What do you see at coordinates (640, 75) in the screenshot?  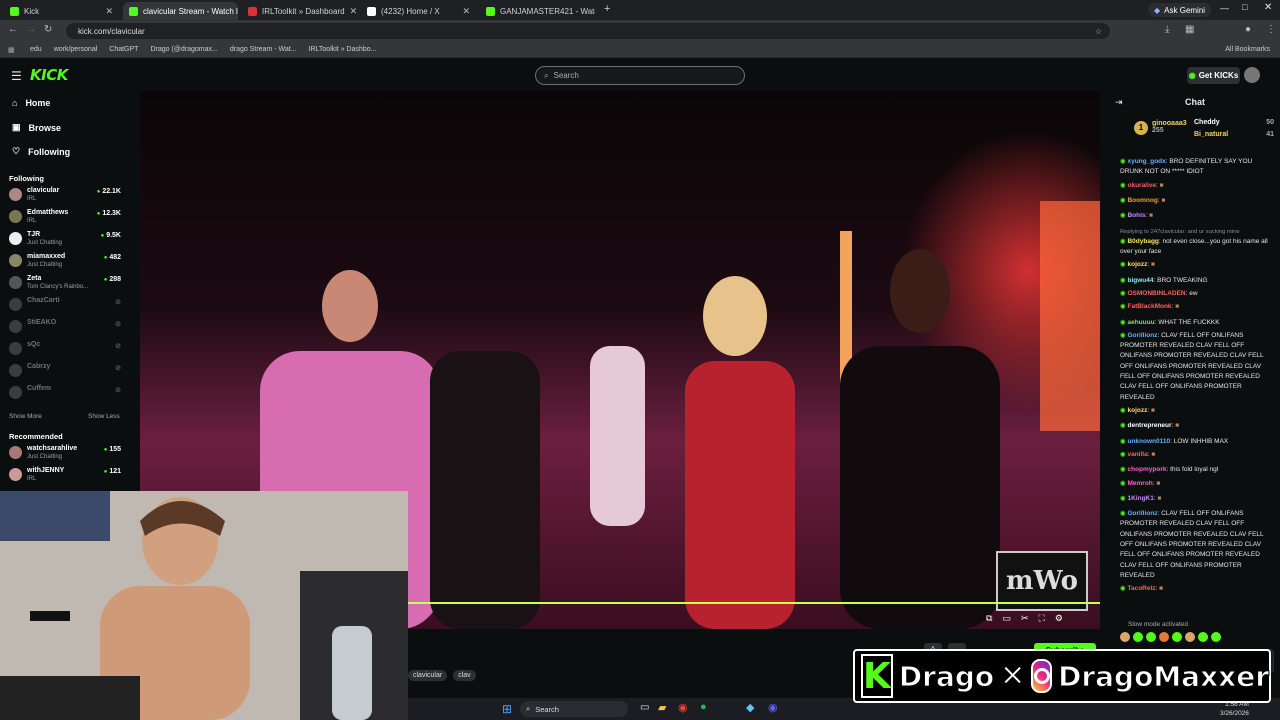 I see `search-input: ⌕ Search` at bounding box center [640, 75].